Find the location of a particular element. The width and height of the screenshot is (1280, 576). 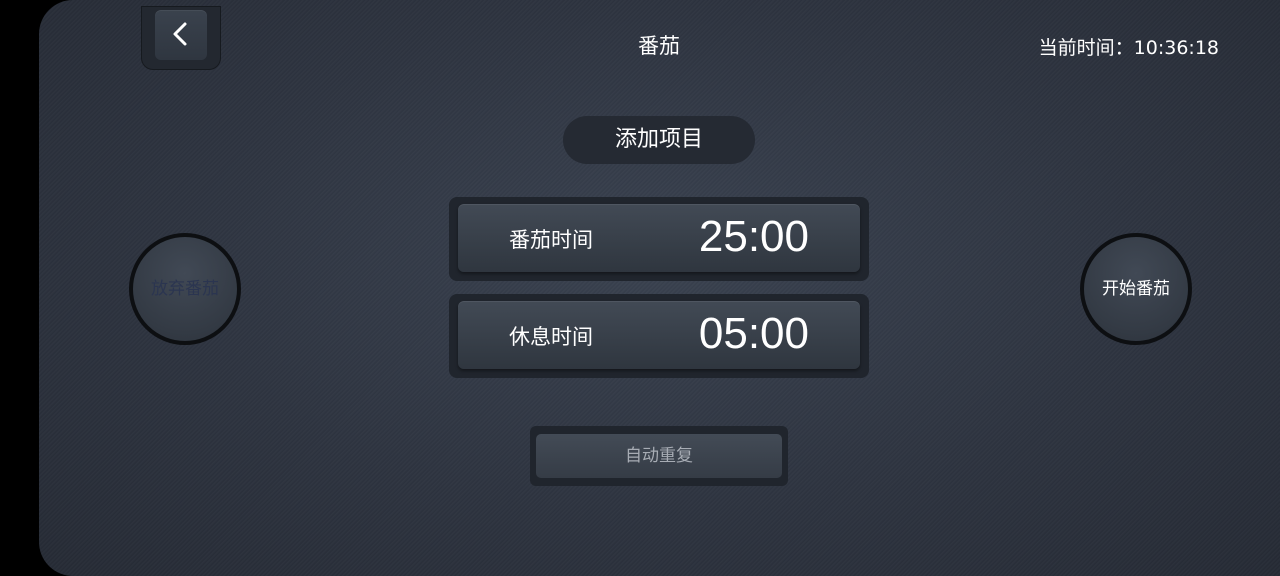

back-button-frame is located at coordinates (181, 38).